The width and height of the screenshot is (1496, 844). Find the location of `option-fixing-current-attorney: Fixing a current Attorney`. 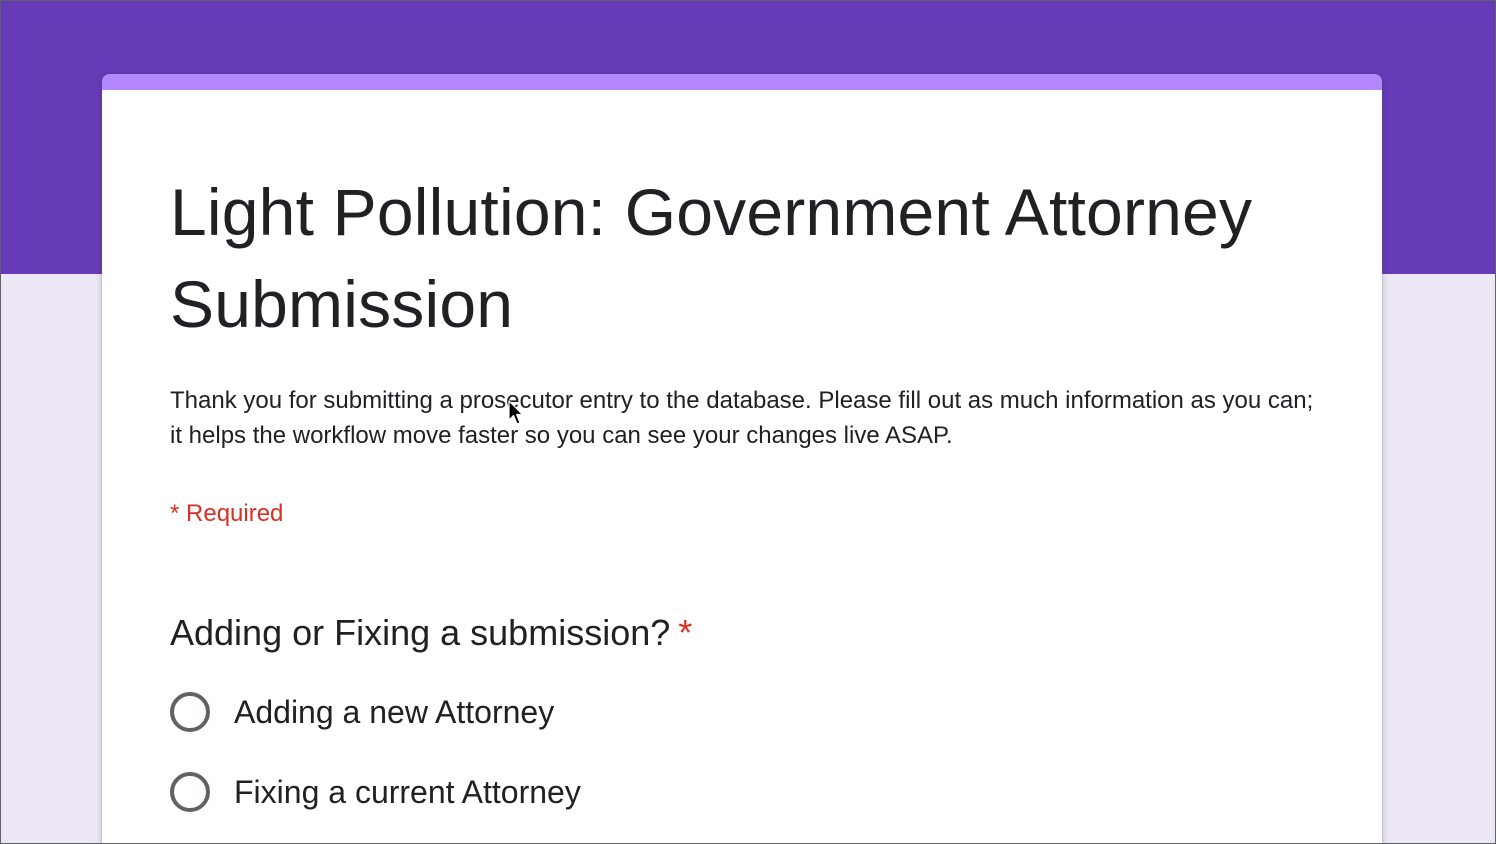

option-fixing-current-attorney: Fixing a current Attorney is located at coordinates (375, 792).